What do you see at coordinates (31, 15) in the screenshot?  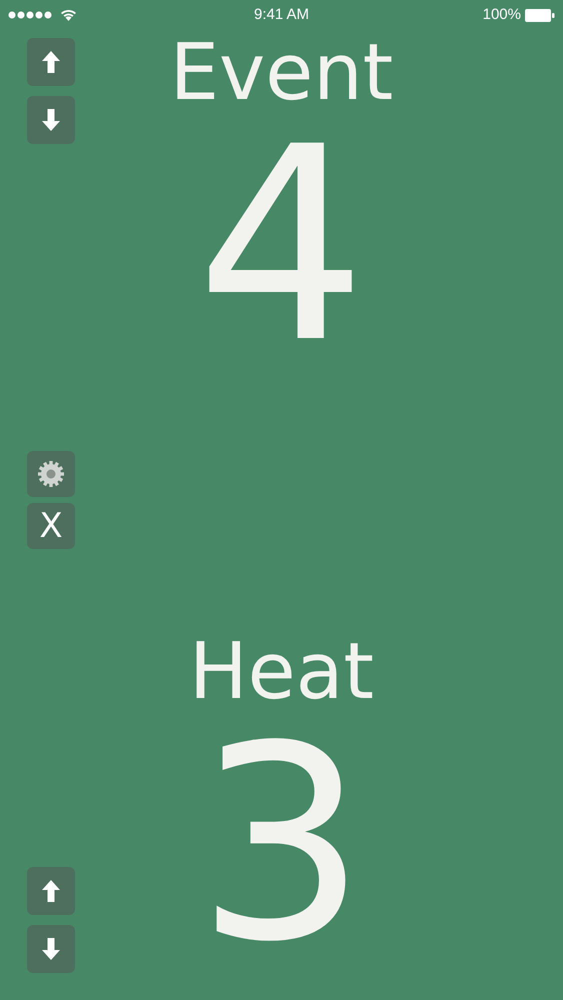 I see `signal-icon` at bounding box center [31, 15].